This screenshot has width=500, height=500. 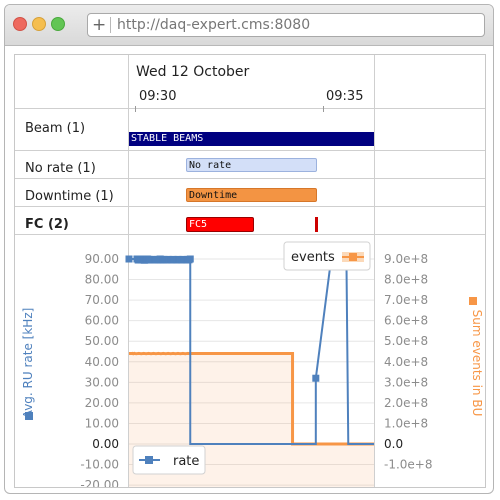 What do you see at coordinates (110, 25) in the screenshot?
I see `address-bar-divider` at bounding box center [110, 25].